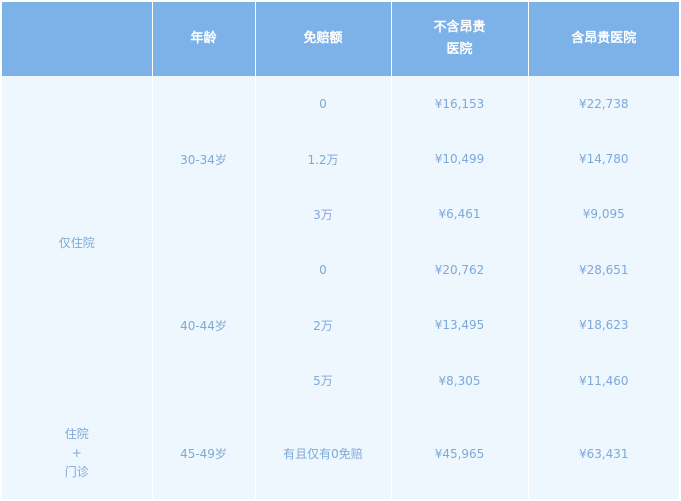 This screenshot has height=501, width=681. What do you see at coordinates (603, 380) in the screenshot?
I see `price-incl-cell: ¥11,460` at bounding box center [603, 380].